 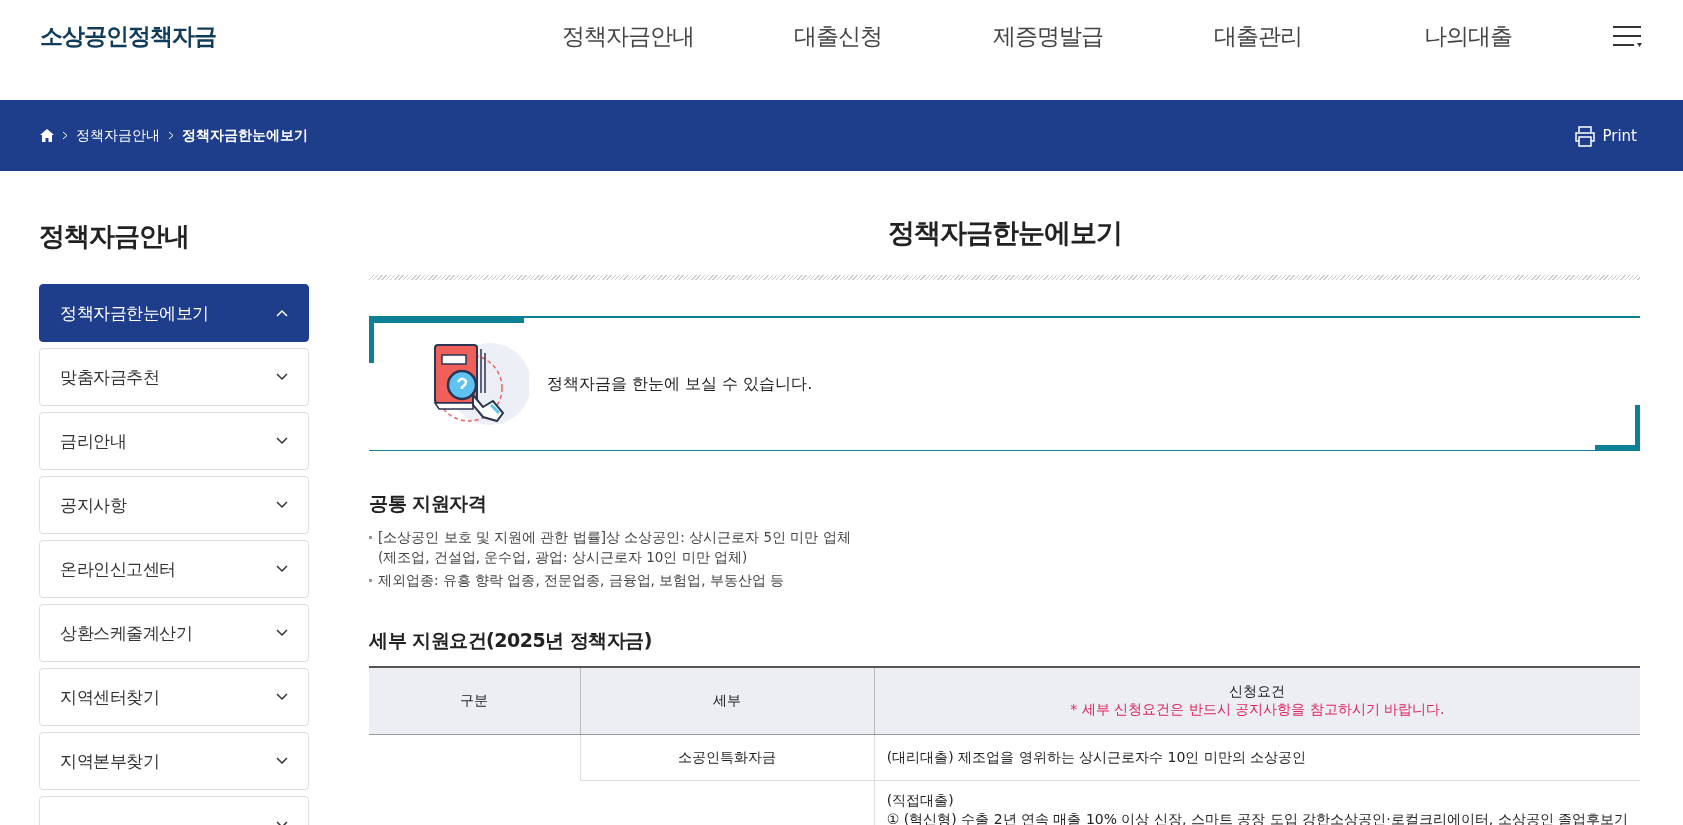 I want to click on nav-link: 정책자금안내, so click(x=628, y=36).